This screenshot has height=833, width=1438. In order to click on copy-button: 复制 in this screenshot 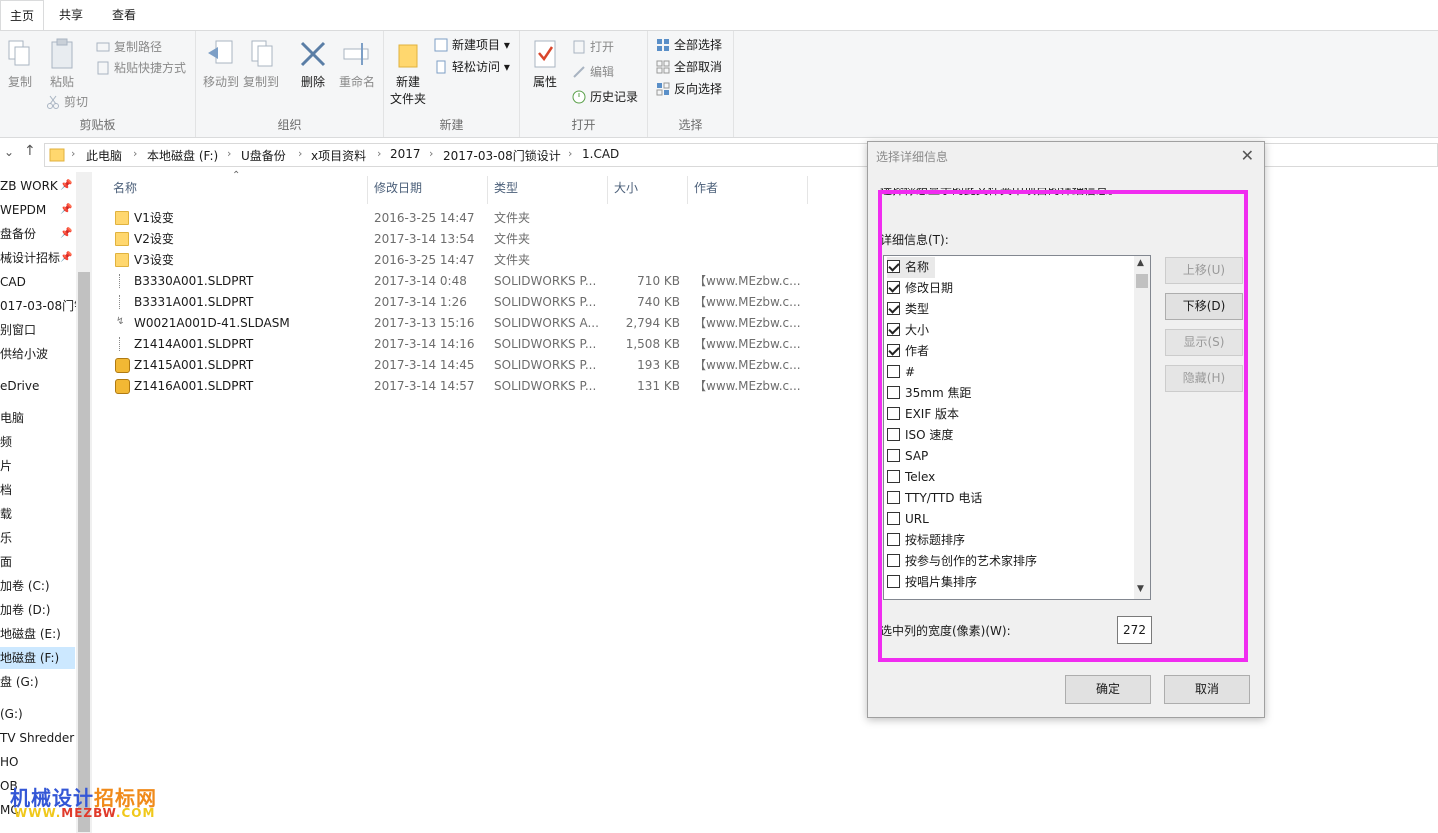, I will do `click(20, 63)`.